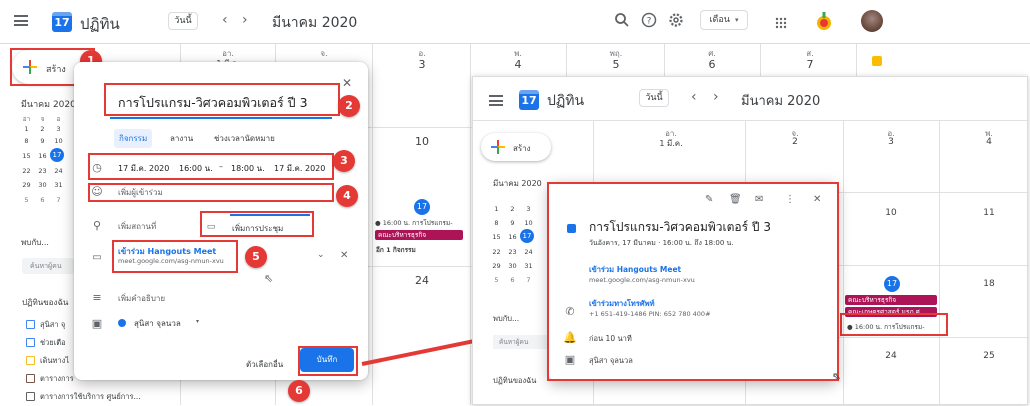 Image resolution: width=1030 pixels, height=406 pixels. What do you see at coordinates (512, 237) in the screenshot?
I see `mini-day: 16` at bounding box center [512, 237].